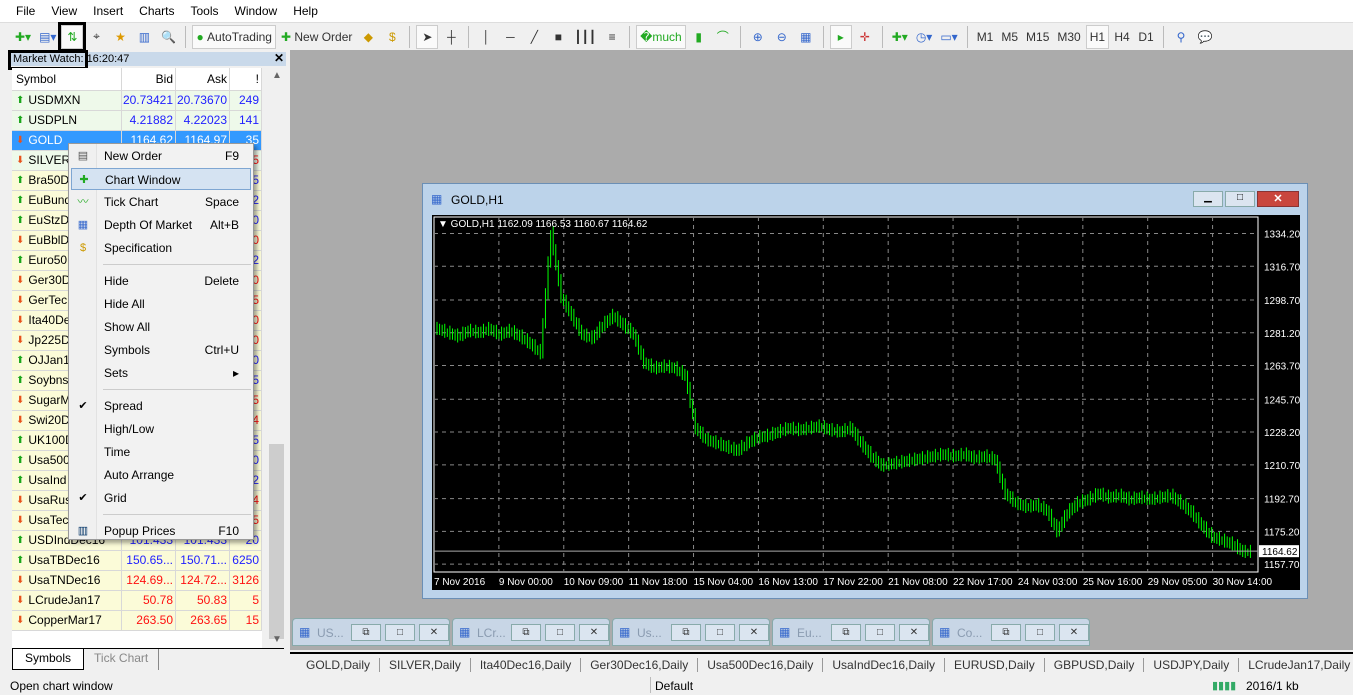 The height and width of the screenshot is (695, 1353). I want to click on timeframe-h1: H1, so click(1097, 36).